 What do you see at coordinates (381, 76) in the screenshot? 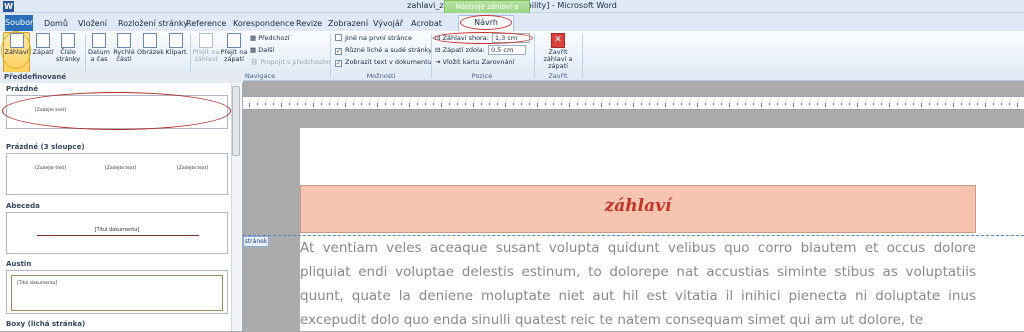
I see `group-label-options: Možnosti` at bounding box center [381, 76].